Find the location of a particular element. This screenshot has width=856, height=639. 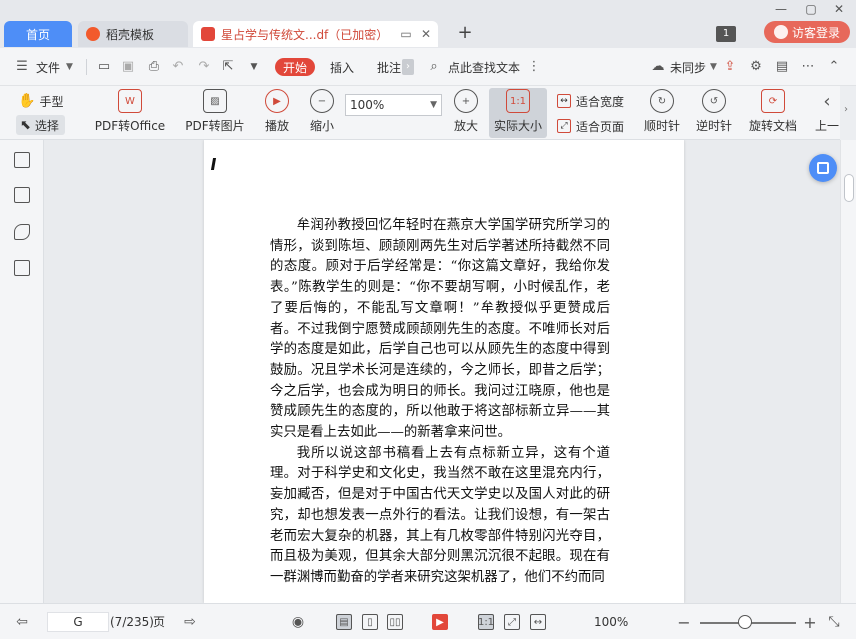

select-tool: ⬉ 选择 is located at coordinates (40, 125).